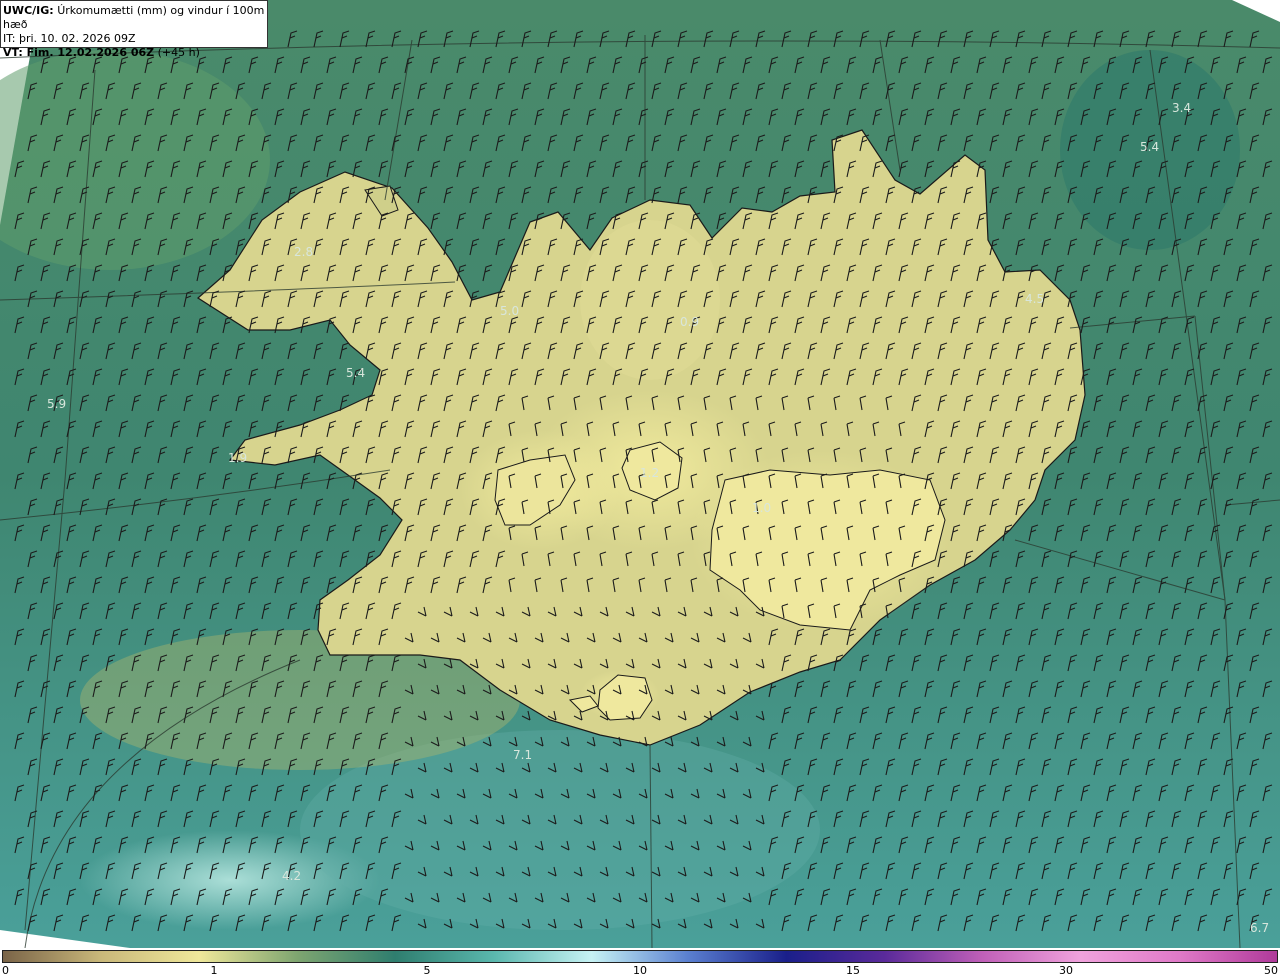 This screenshot has width=1280, height=978. What do you see at coordinates (291, 876) in the screenshot?
I see `label-value: 4.2` at bounding box center [291, 876].